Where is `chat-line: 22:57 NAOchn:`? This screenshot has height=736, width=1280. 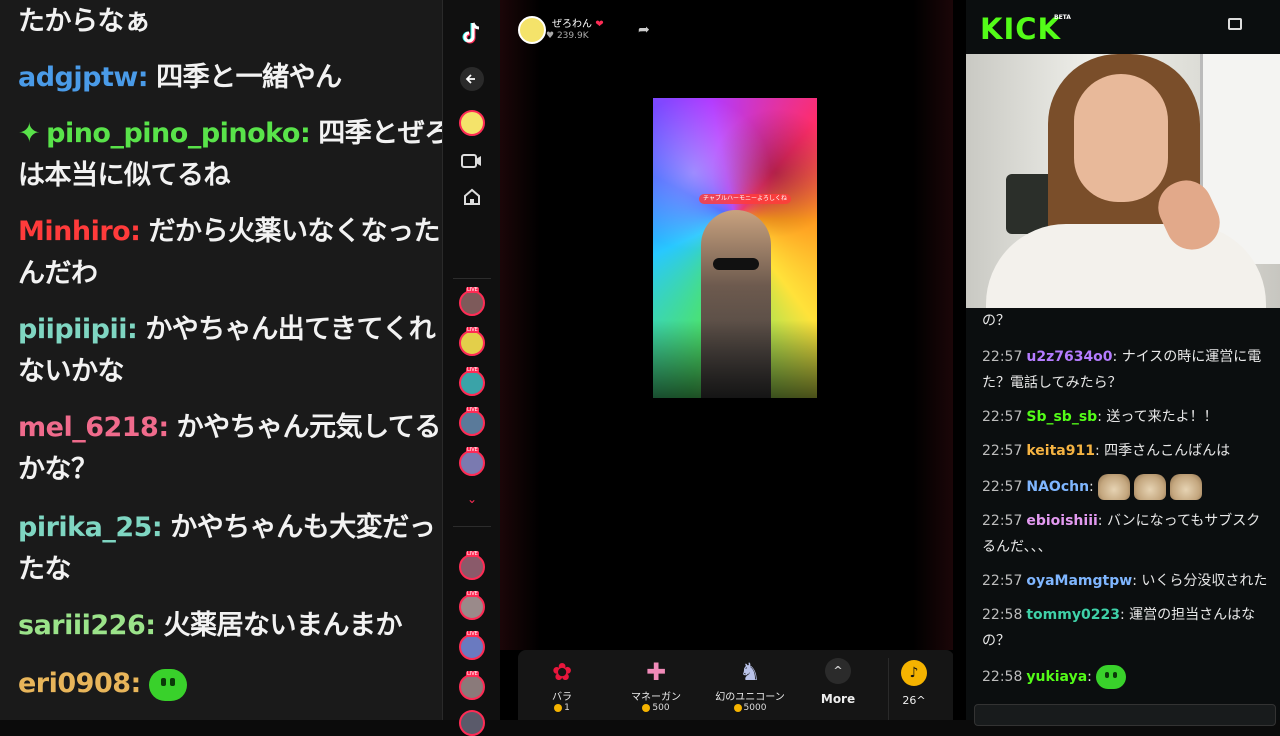
chat-line: 22:57 NAOchn: is located at coordinates (1131, 487).